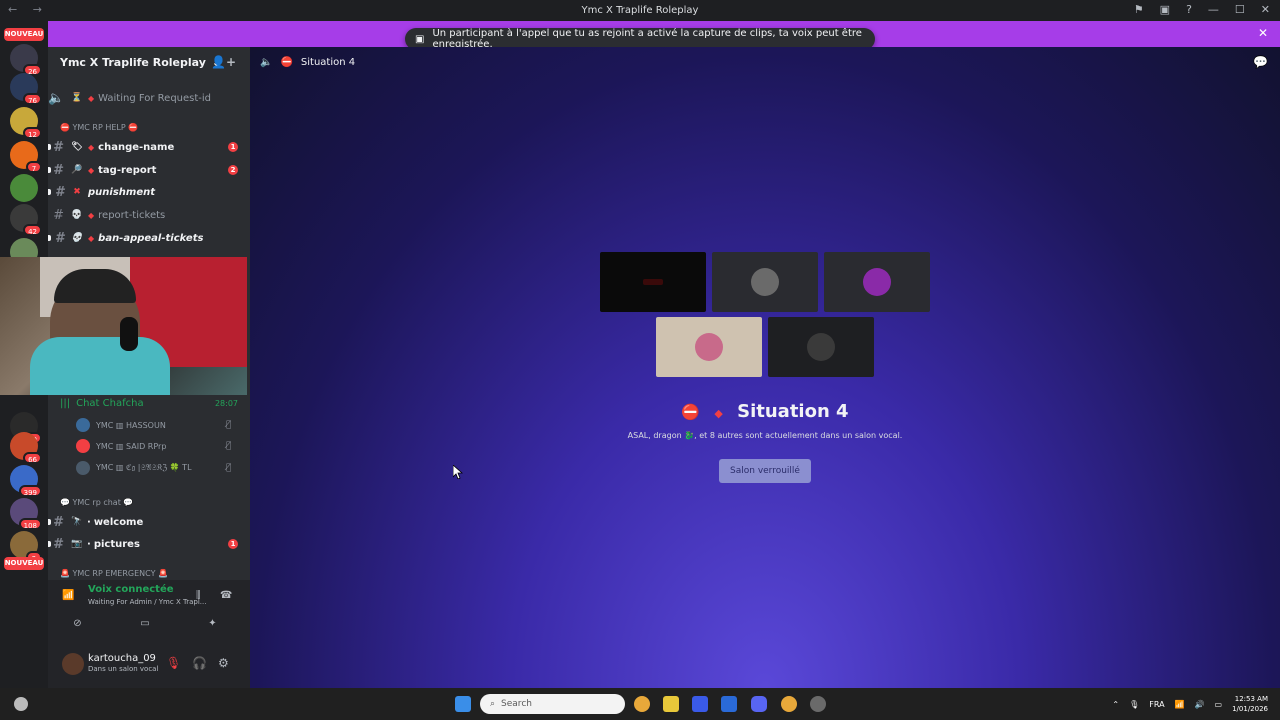  Describe the element at coordinates (32, 230) in the screenshot. I see `unread-badge: 42` at that location.